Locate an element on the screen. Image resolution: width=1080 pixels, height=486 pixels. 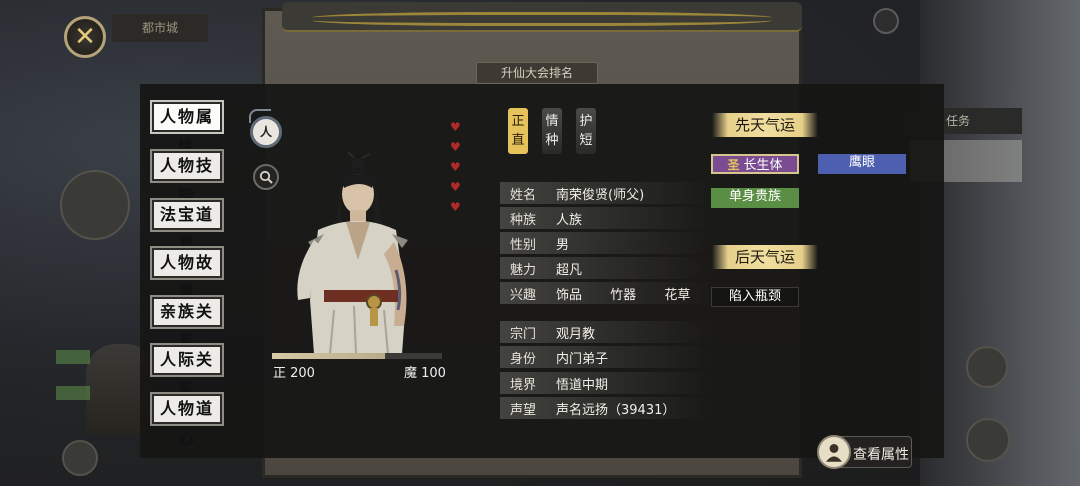
acquired-luck-title: 后天气运 is located at coordinates (765, 257).